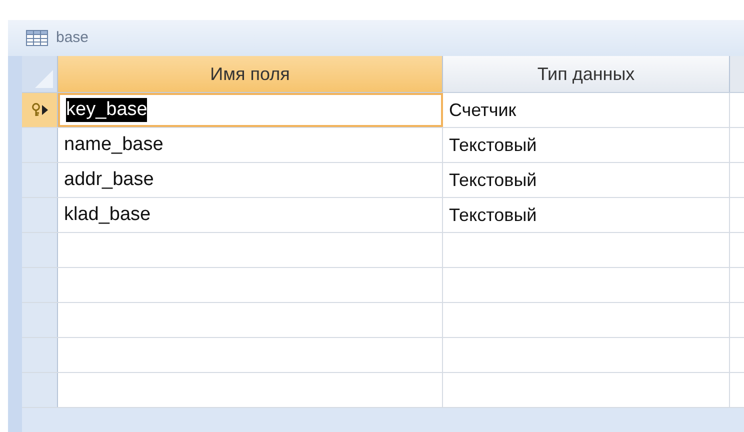 This screenshot has width=744, height=432. What do you see at coordinates (250, 110) in the screenshot?
I see `table-cell: key_base` at bounding box center [250, 110].